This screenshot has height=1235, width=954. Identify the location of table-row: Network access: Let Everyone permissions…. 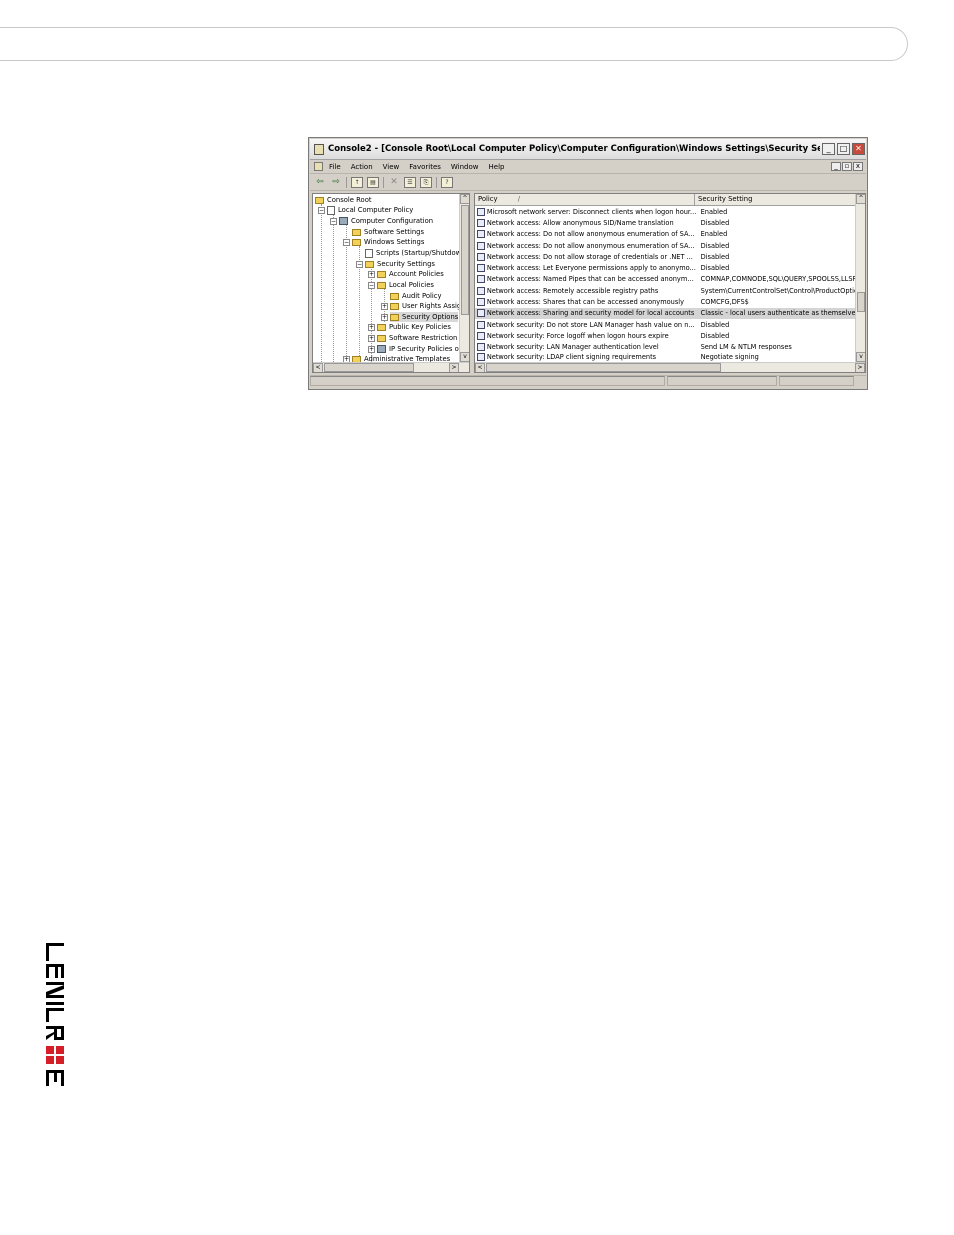
(665, 268).